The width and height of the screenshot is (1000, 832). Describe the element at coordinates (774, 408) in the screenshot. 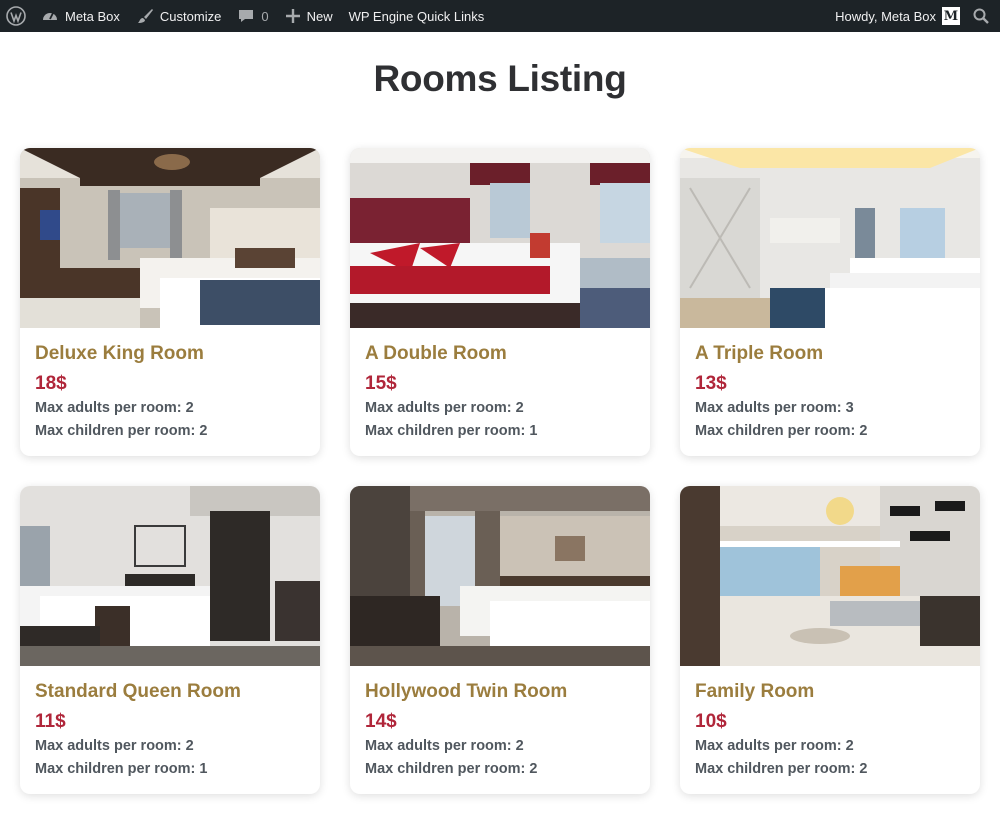

I see `room-max-adults: Max adults per room: 3` at that location.